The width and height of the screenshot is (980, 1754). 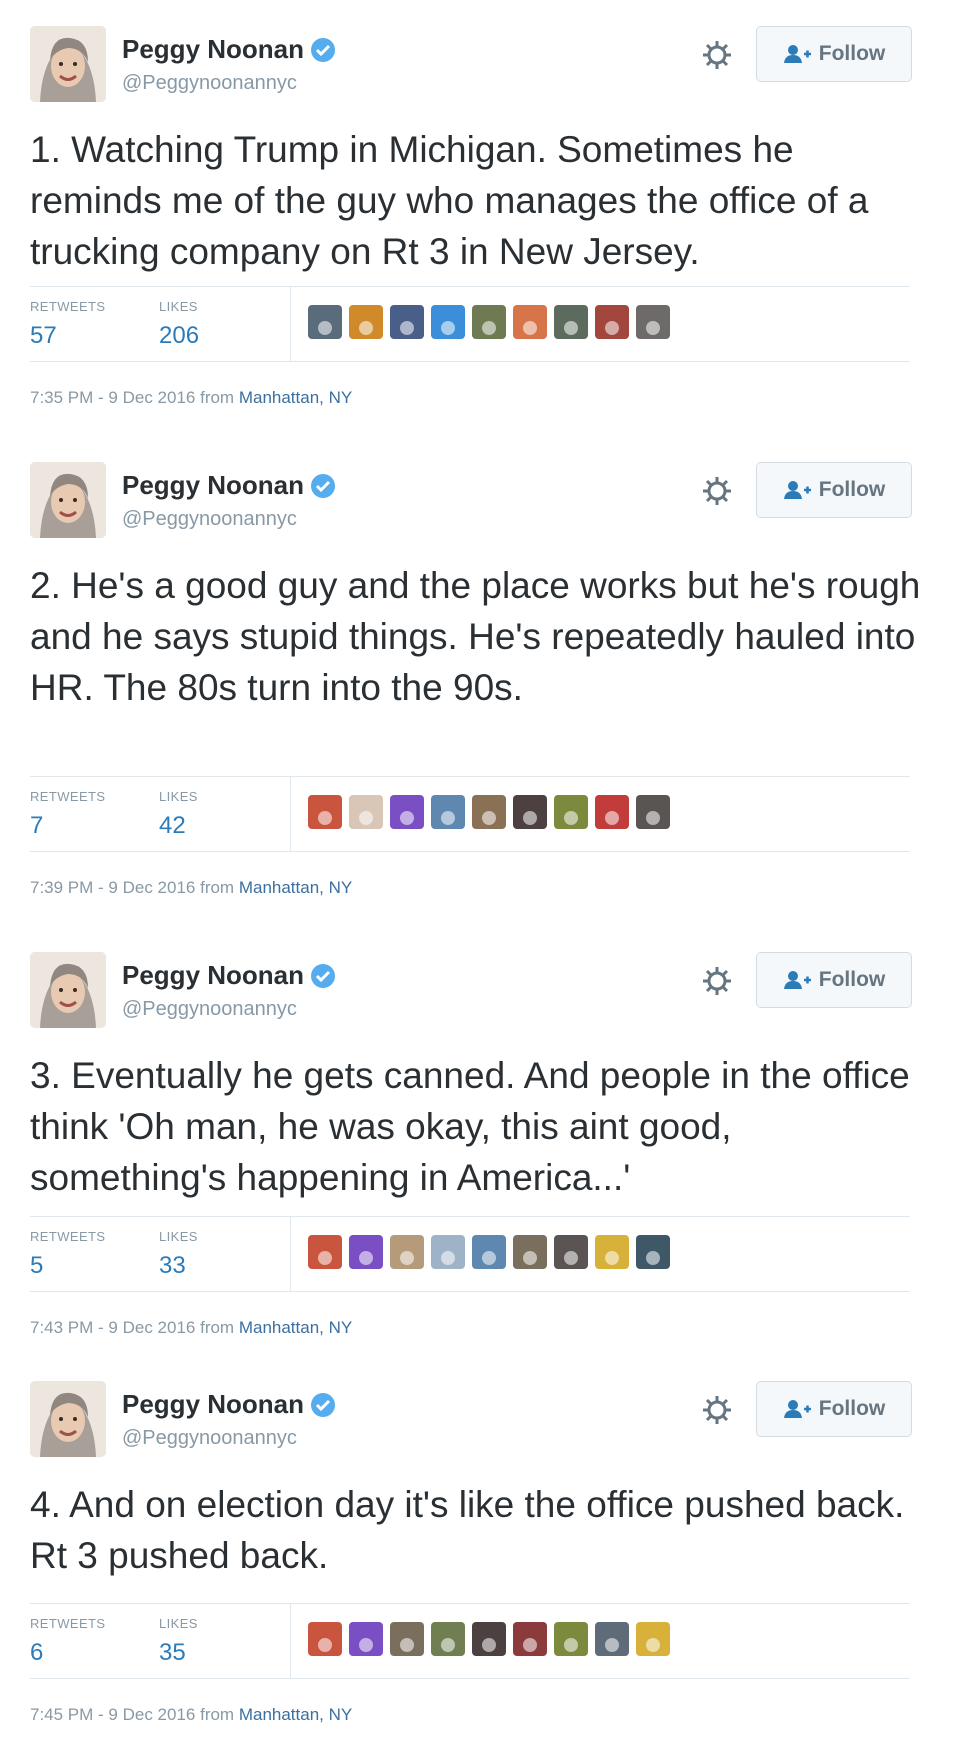 What do you see at coordinates (178, 1254) in the screenshot?
I see `likes-stat: LIKES 33` at bounding box center [178, 1254].